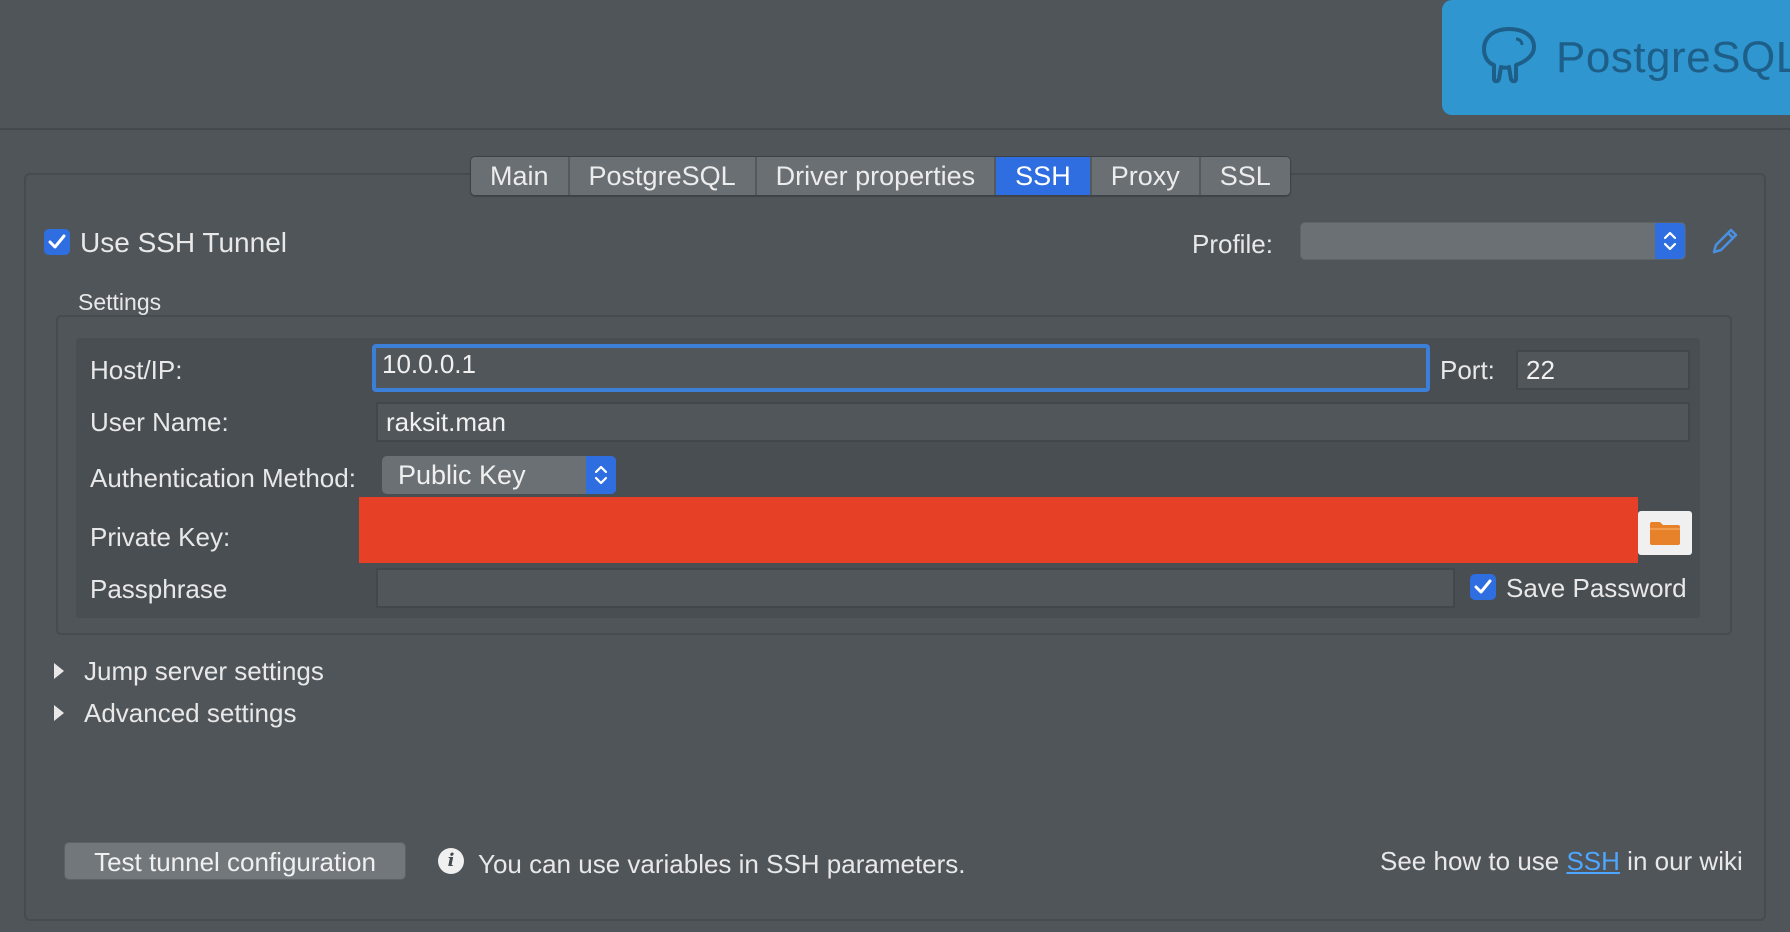 The image size is (1790, 932). I want to click on tab-postgresql: PostgreSQL, so click(663, 176).